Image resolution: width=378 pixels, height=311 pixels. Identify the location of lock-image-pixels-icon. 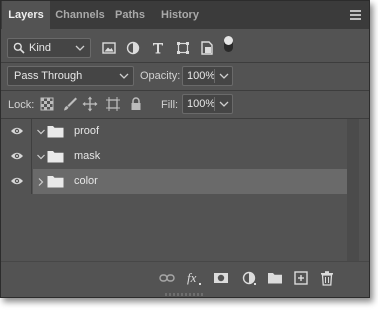
(70, 104).